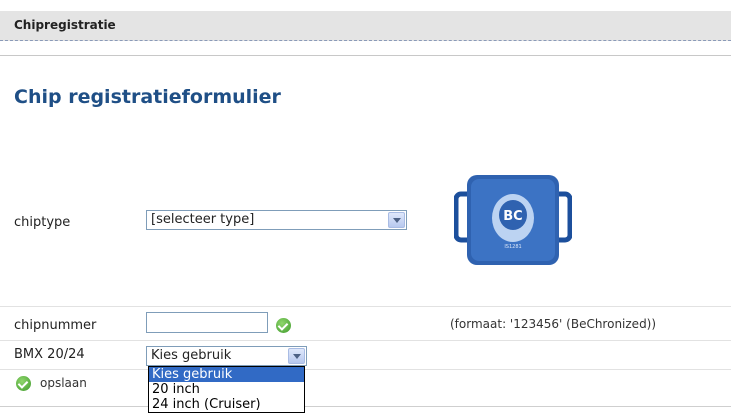 Image resolution: width=731 pixels, height=413 pixels. I want to click on chiptype-select: [selecteer type], so click(276, 220).